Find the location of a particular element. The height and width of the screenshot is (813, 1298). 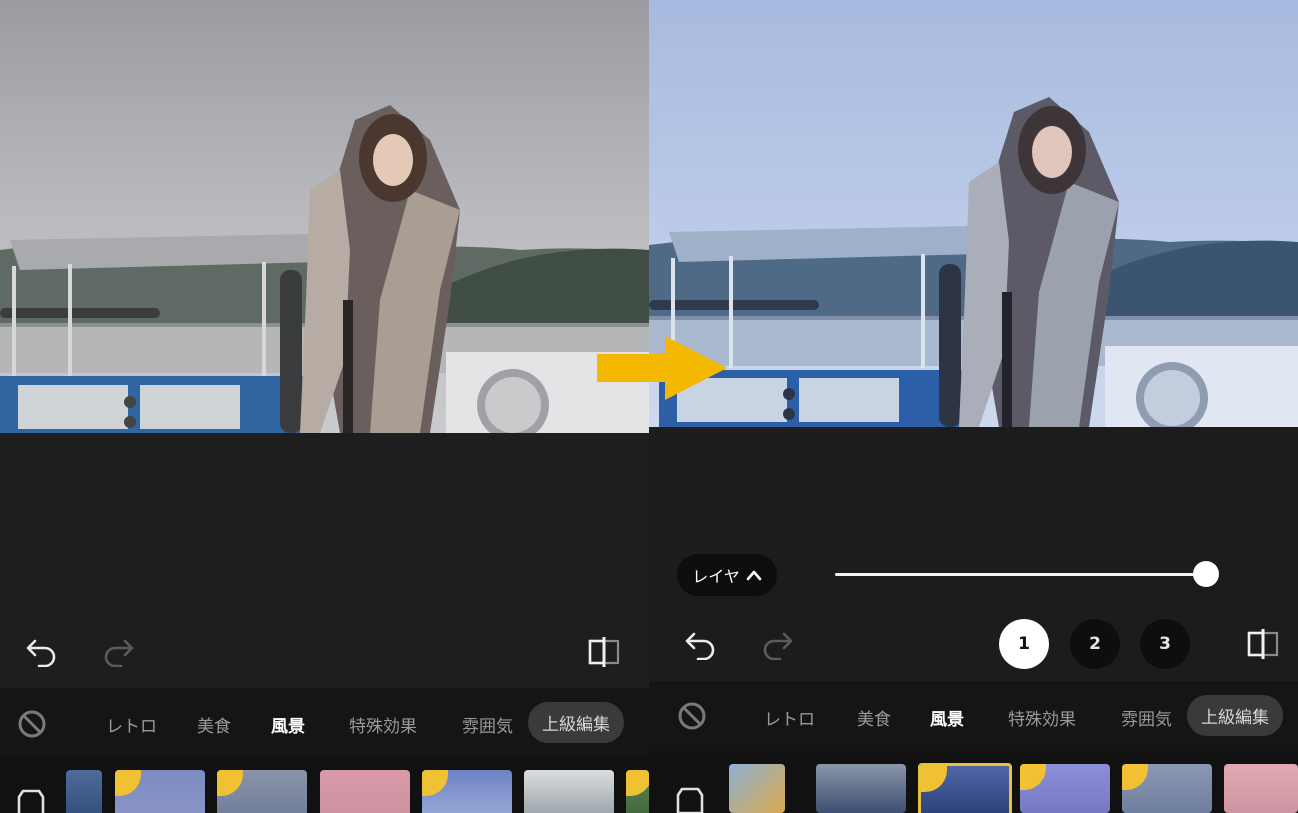

chevron-up-icon is located at coordinates (754, 575).